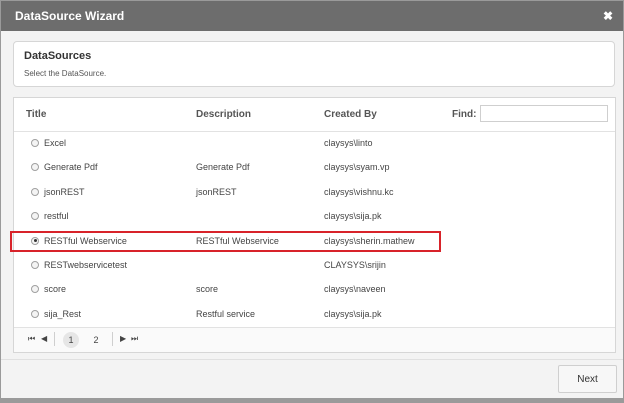 The image size is (624, 403). What do you see at coordinates (134, 339) in the screenshot?
I see `last-page-icon: ⏭` at bounding box center [134, 339].